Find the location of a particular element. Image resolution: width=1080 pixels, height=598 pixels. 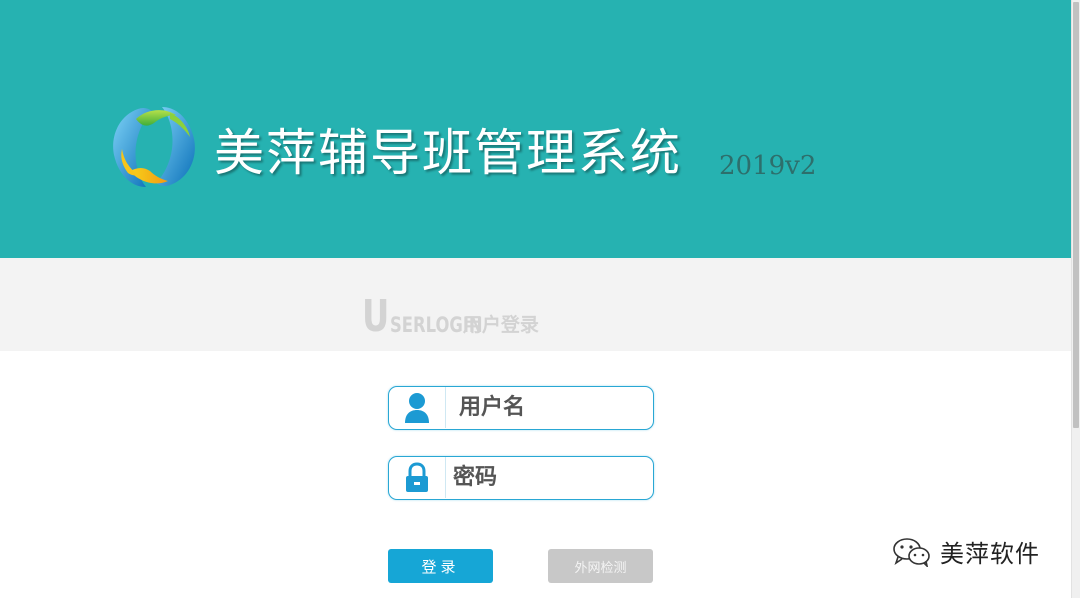

app-version: 2019v2 is located at coordinates (768, 166).